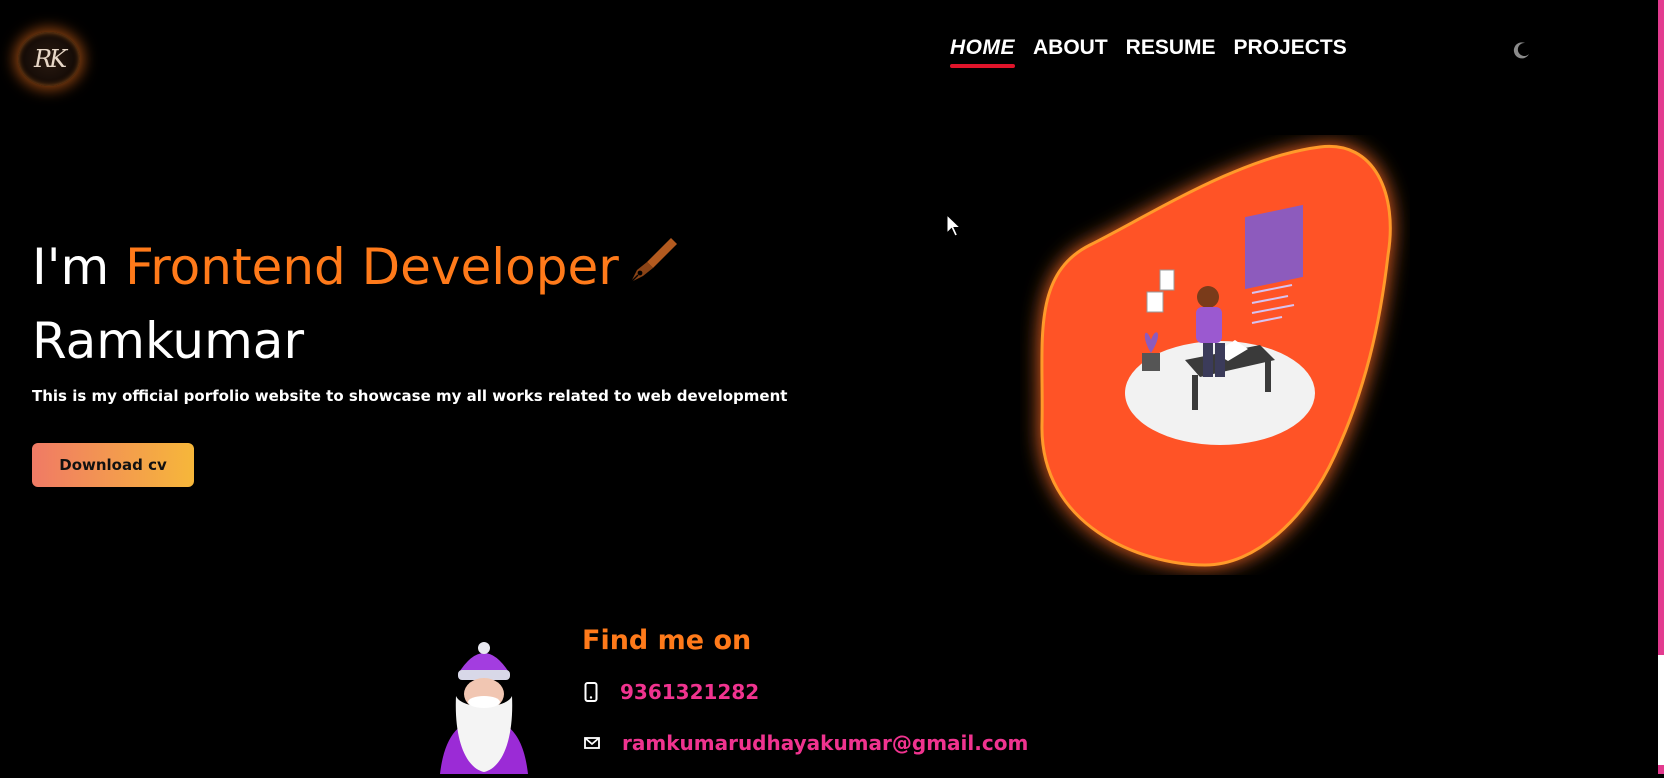 The height and width of the screenshot is (778, 1664). What do you see at coordinates (689, 692) in the screenshot?
I see `phone-number-link: 9361321282` at bounding box center [689, 692].